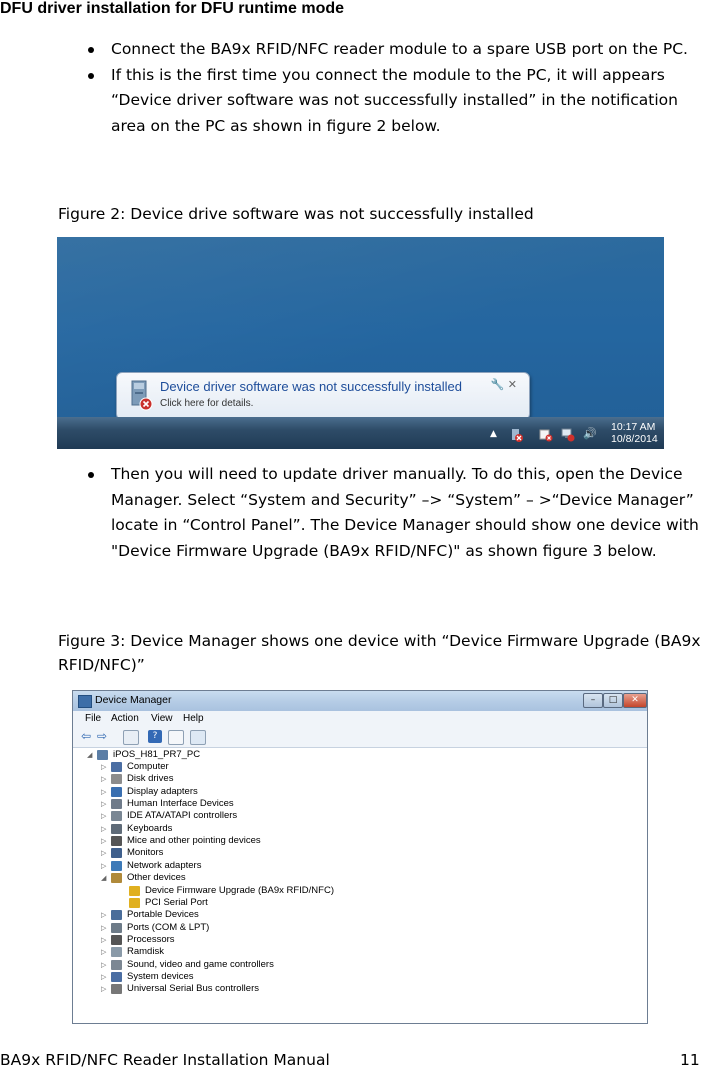  What do you see at coordinates (88, 736) in the screenshot?
I see `back-arrow-icon: ⇦` at bounding box center [88, 736].